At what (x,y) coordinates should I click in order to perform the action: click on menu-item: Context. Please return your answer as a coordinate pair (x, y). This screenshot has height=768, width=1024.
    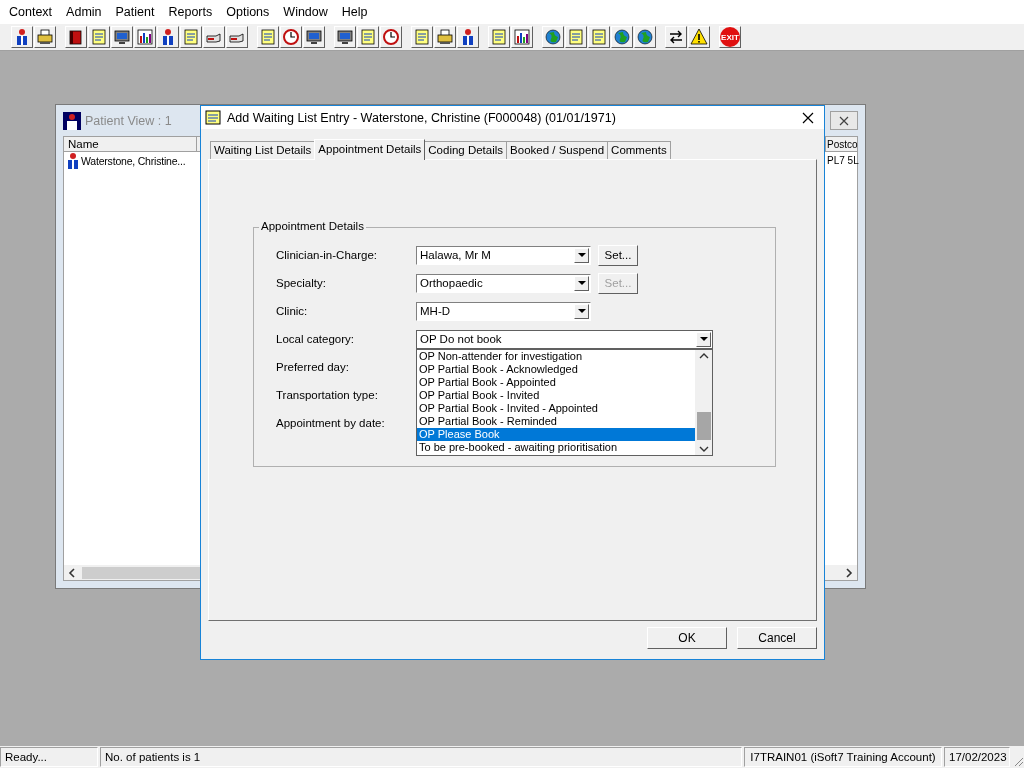
    Looking at the image, I should click on (31, 12).